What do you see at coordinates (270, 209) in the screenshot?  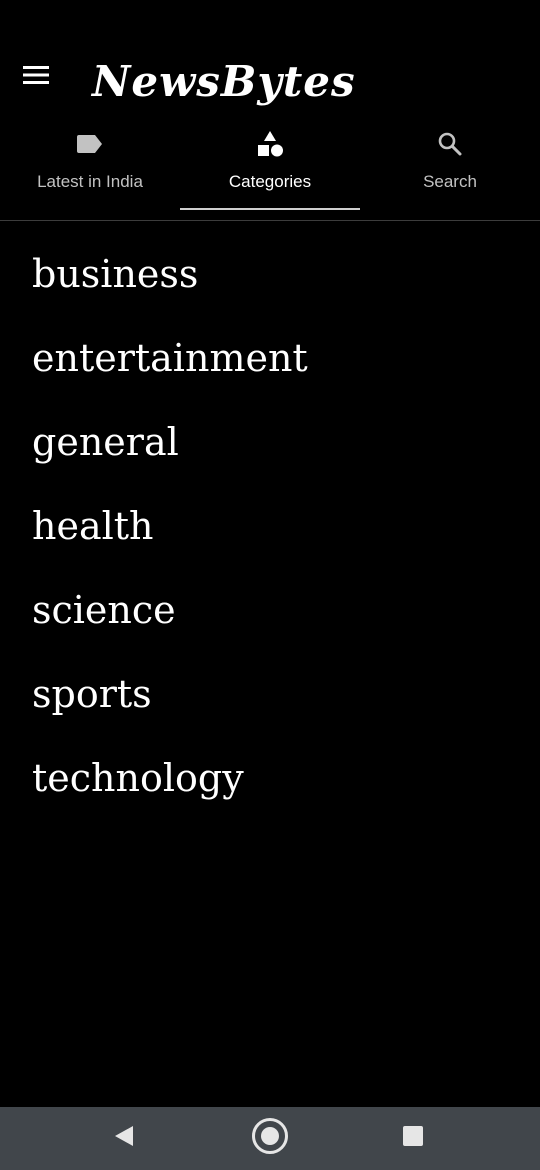 I see `active-tab-indicator` at bounding box center [270, 209].